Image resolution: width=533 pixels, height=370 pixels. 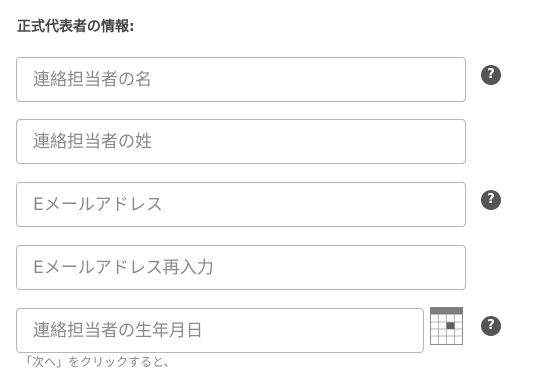 I want to click on section-title: 正式代表者の情報:, so click(x=76, y=27).